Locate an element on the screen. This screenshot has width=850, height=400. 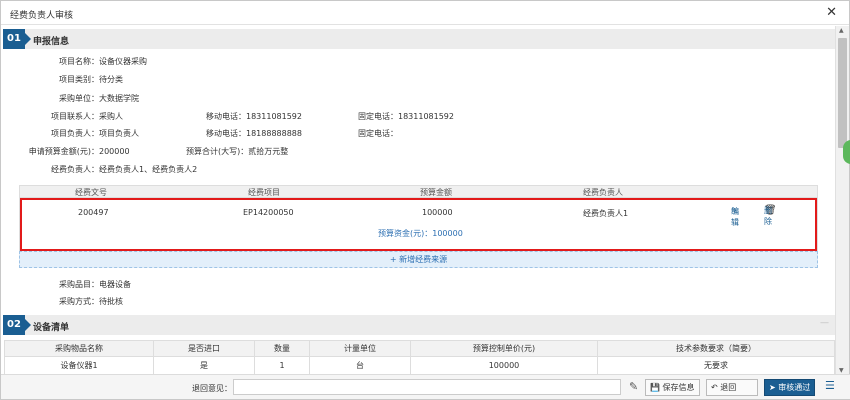
save-icon: 💾 is located at coordinates (655, 387).